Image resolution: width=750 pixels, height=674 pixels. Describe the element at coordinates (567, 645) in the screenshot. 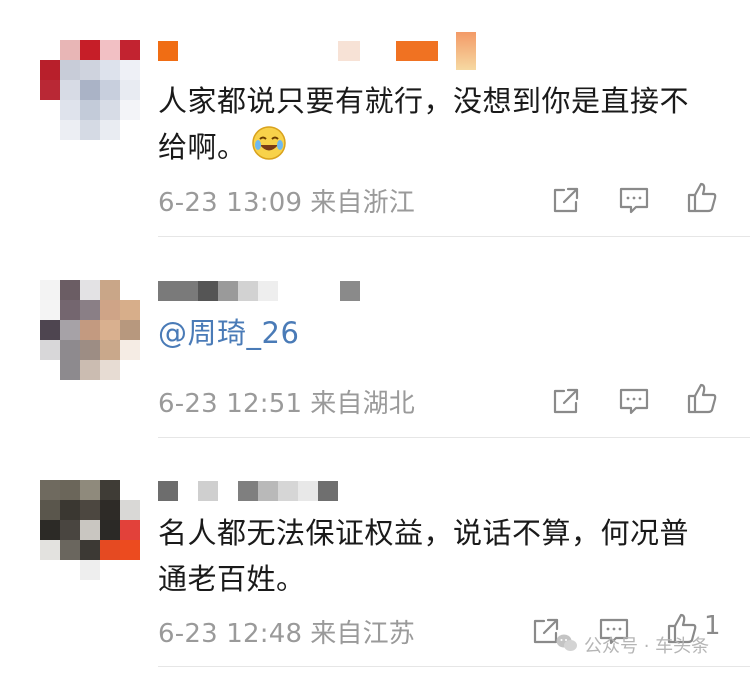

I see `wechat-icon` at that location.